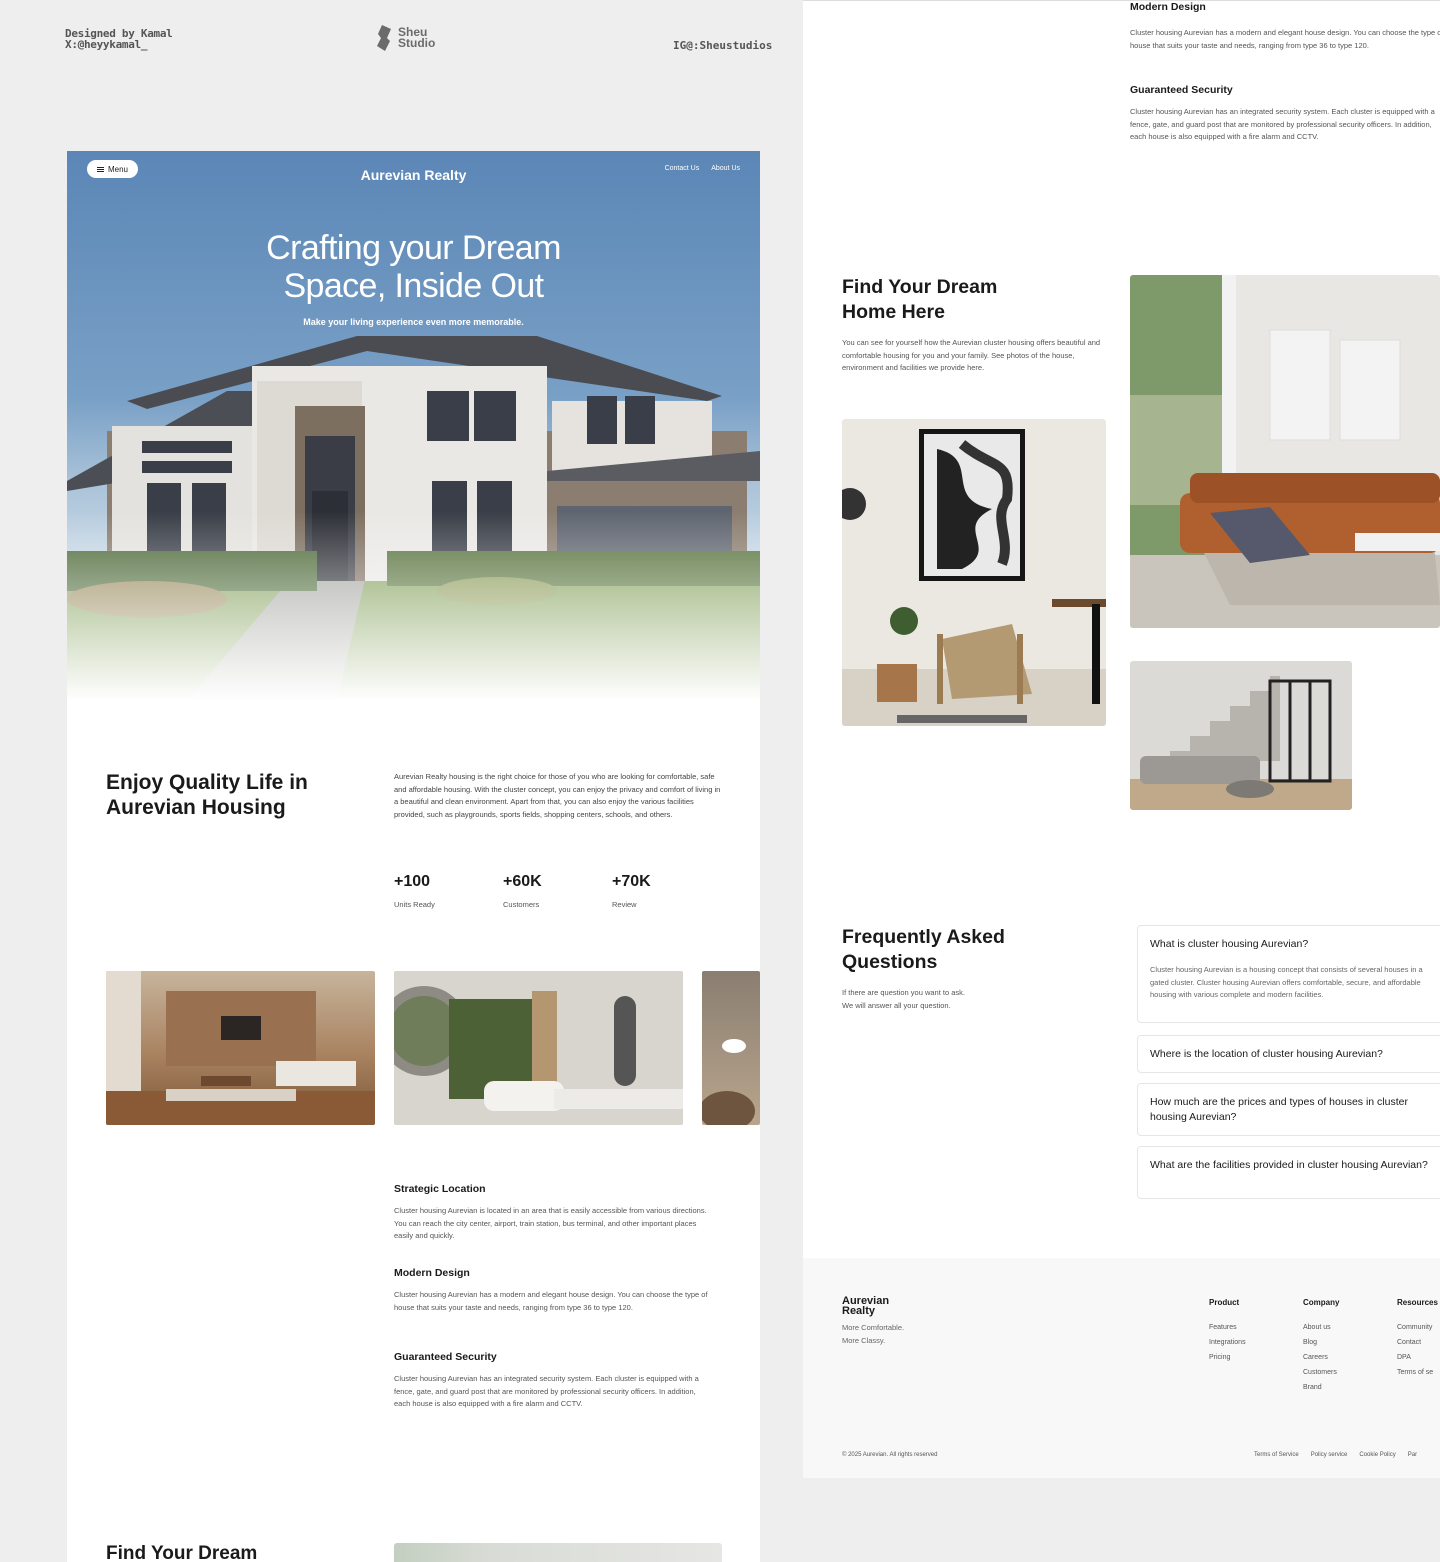 The image size is (1440, 1562). Describe the element at coordinates (903, 992) in the screenshot. I see `faq-intro-line1: If there are question you want to ask.` at that location.